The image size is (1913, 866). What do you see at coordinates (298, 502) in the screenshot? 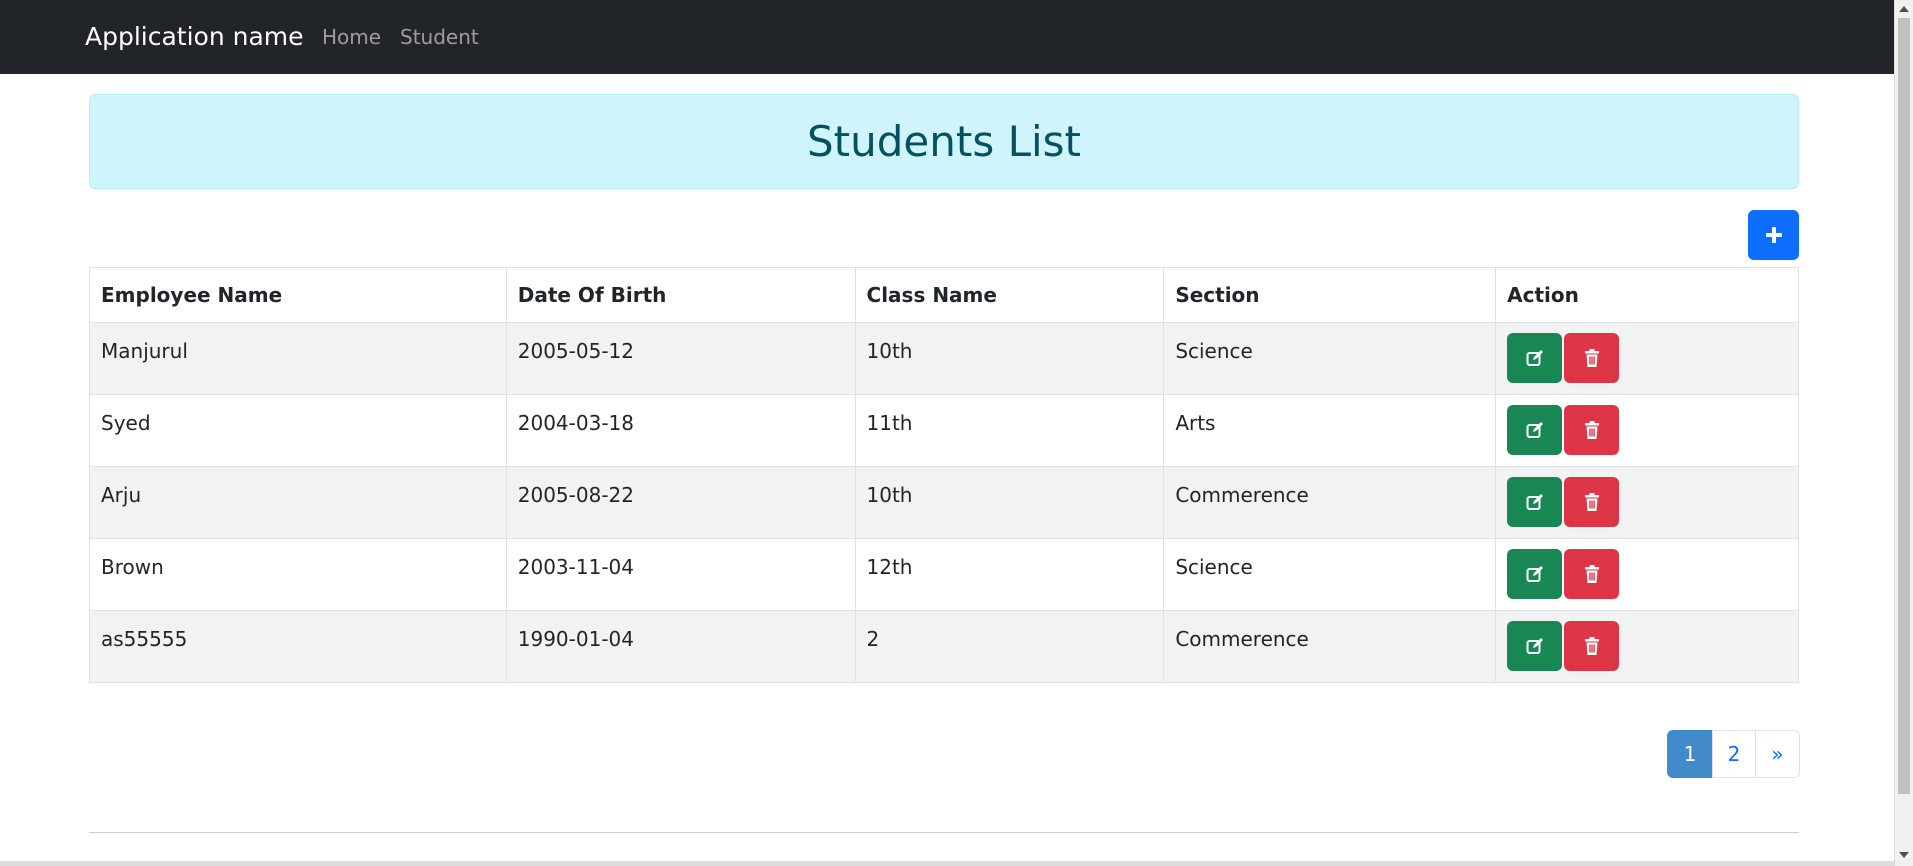
I see `cell-employee-name: Arju` at bounding box center [298, 502].